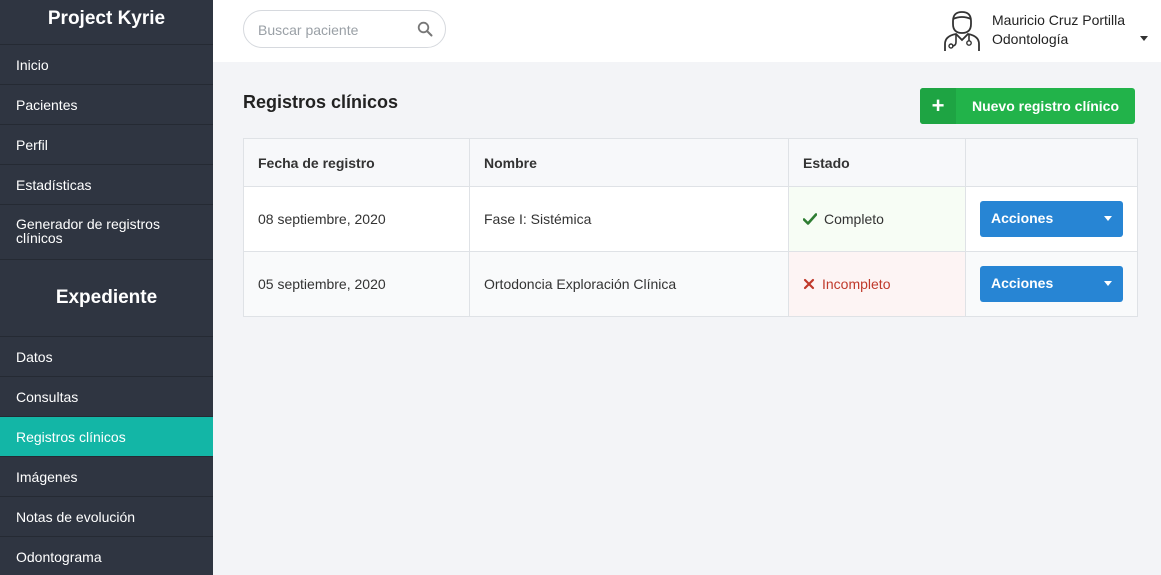 The image size is (1161, 575). I want to click on record-status: Incompleto, so click(856, 284).